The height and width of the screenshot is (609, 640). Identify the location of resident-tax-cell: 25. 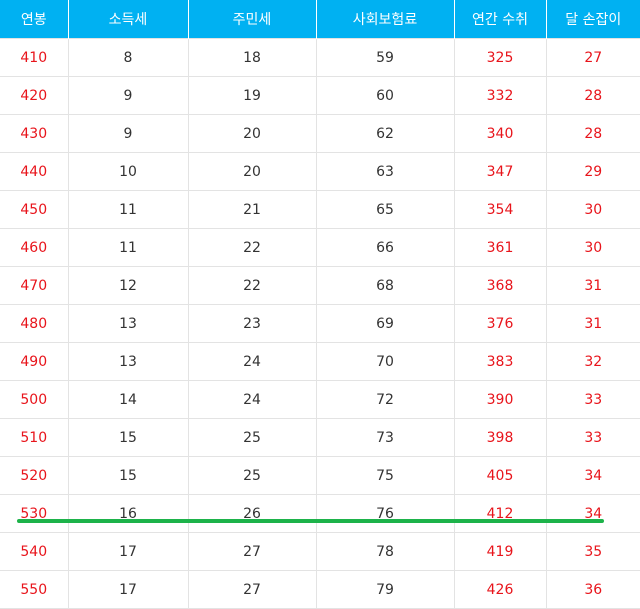
(252, 475).